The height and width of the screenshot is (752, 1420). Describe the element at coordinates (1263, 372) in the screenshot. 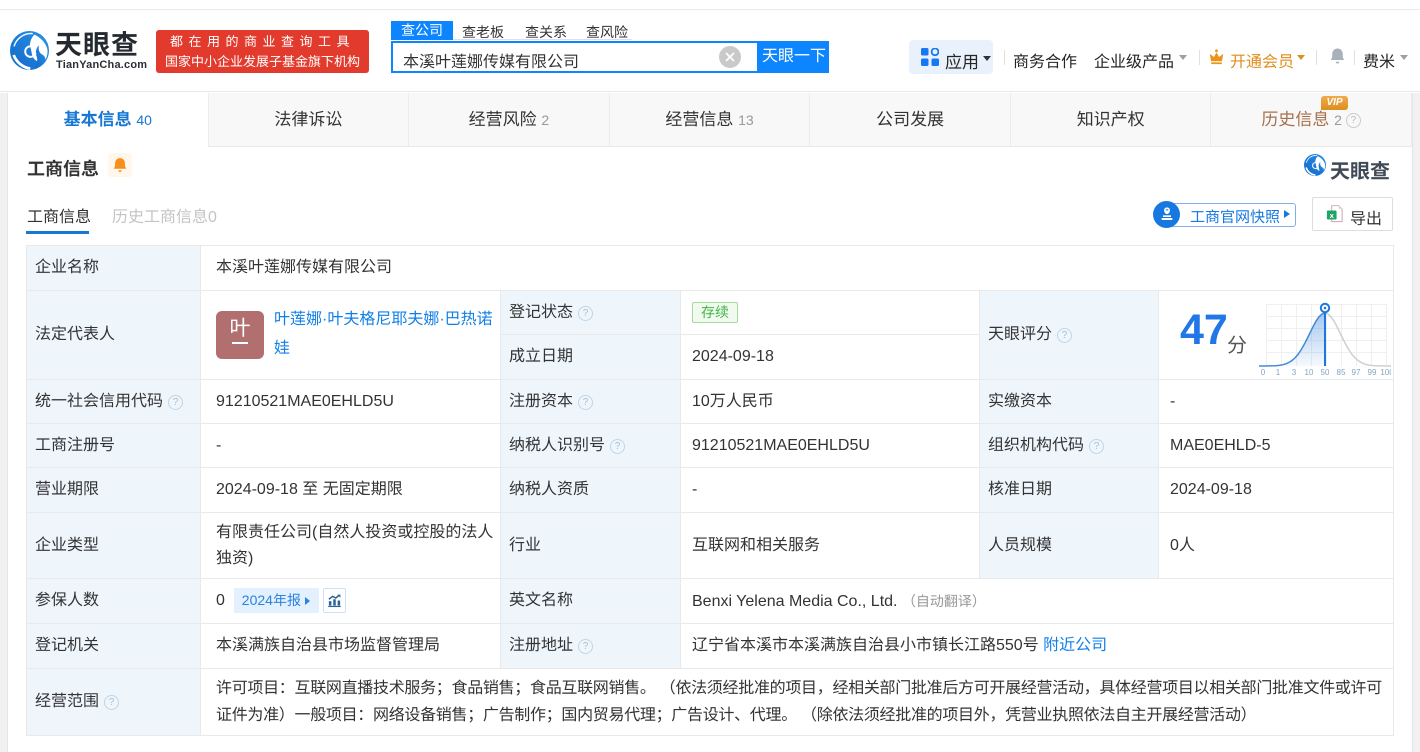

I see `svg-text: 0` at that location.